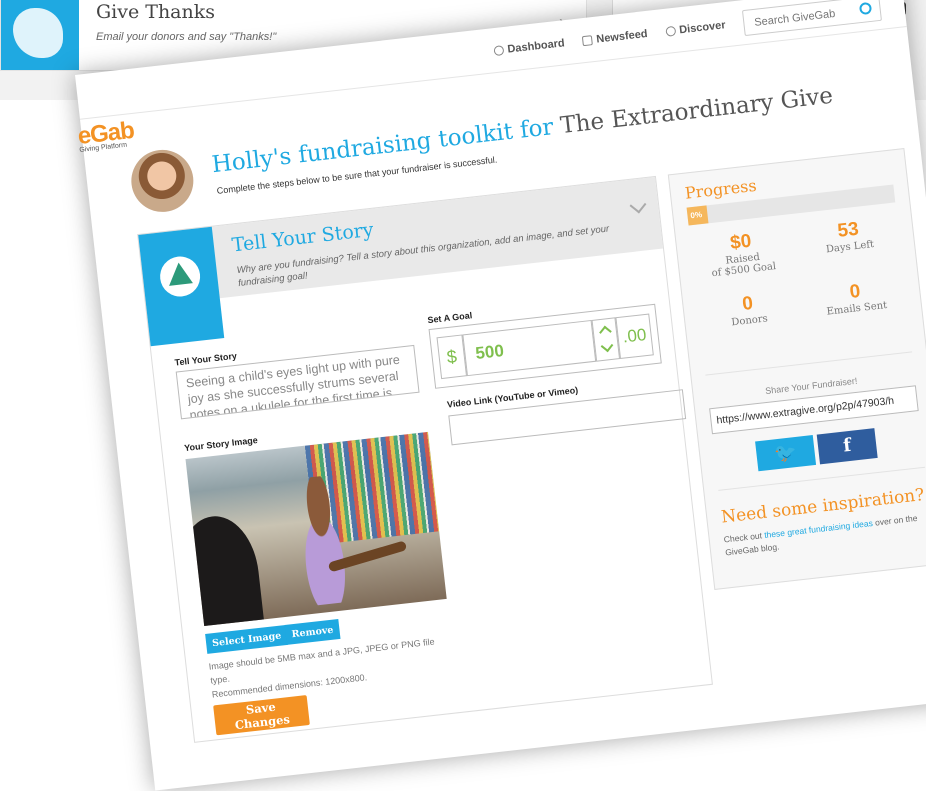 The image size is (926, 791). I want to click on goal-cents: .00, so click(634, 336).